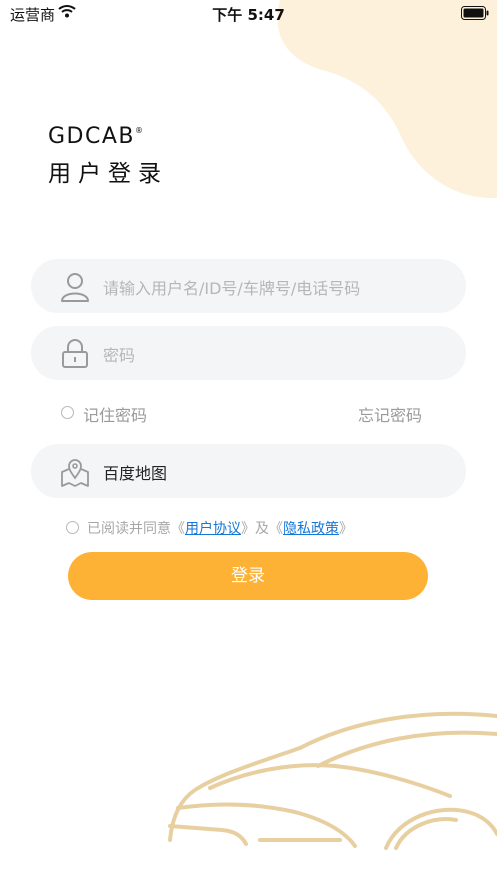 The image size is (497, 883). Describe the element at coordinates (248, 471) in the screenshot. I see `map-selector: 百度地图` at that location.